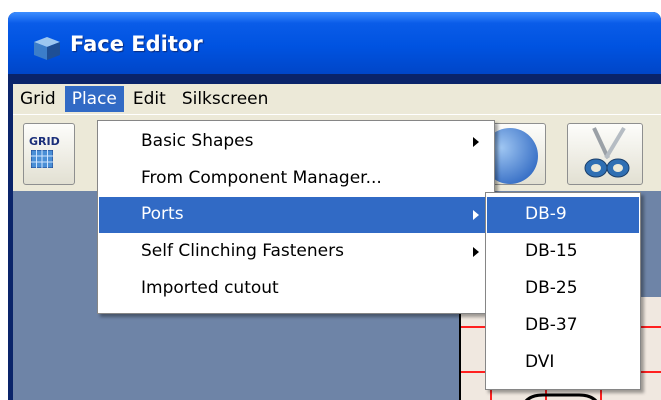  I want to click on menu-place: Place, so click(94, 99).